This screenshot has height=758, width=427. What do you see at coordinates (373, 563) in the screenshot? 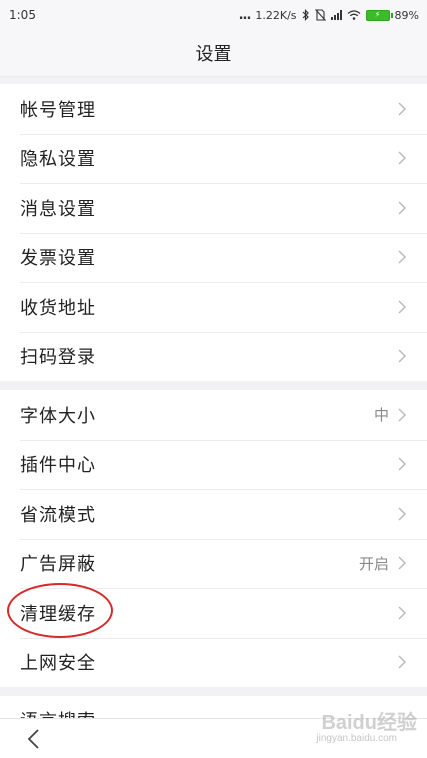
I see `settings-item-value: 开启` at bounding box center [373, 563].